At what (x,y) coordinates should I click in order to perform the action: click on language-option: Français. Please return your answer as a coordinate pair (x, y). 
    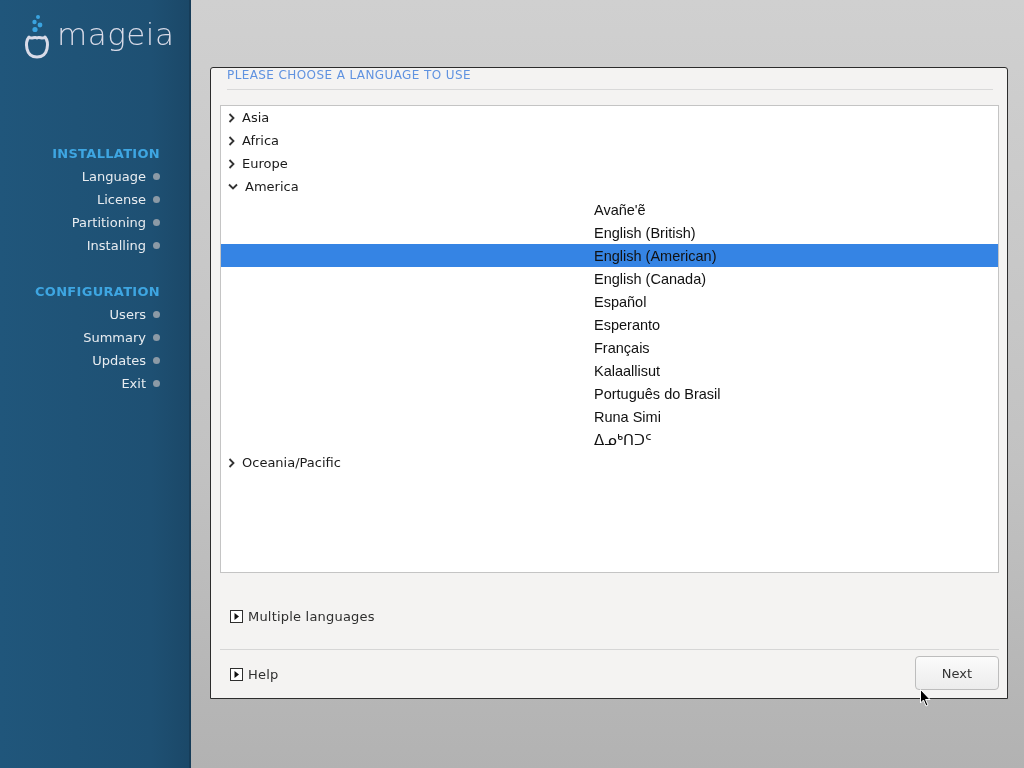
    Looking at the image, I should click on (609, 347).